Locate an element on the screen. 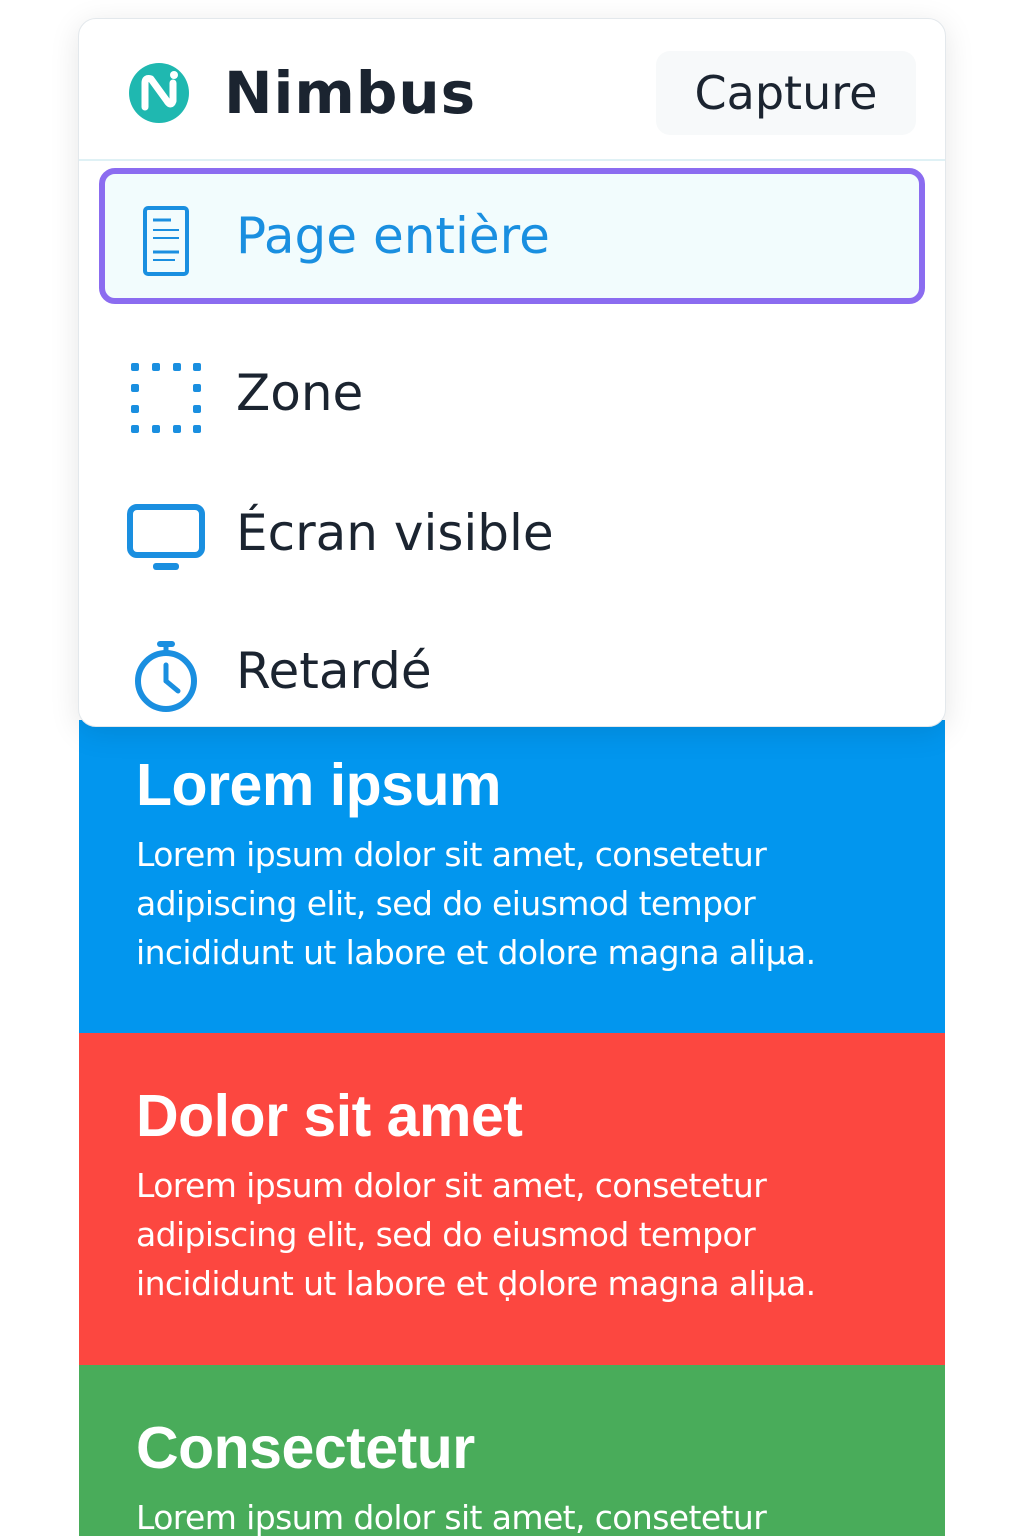  menu-item-delayed: Retardé is located at coordinates (512, 664).